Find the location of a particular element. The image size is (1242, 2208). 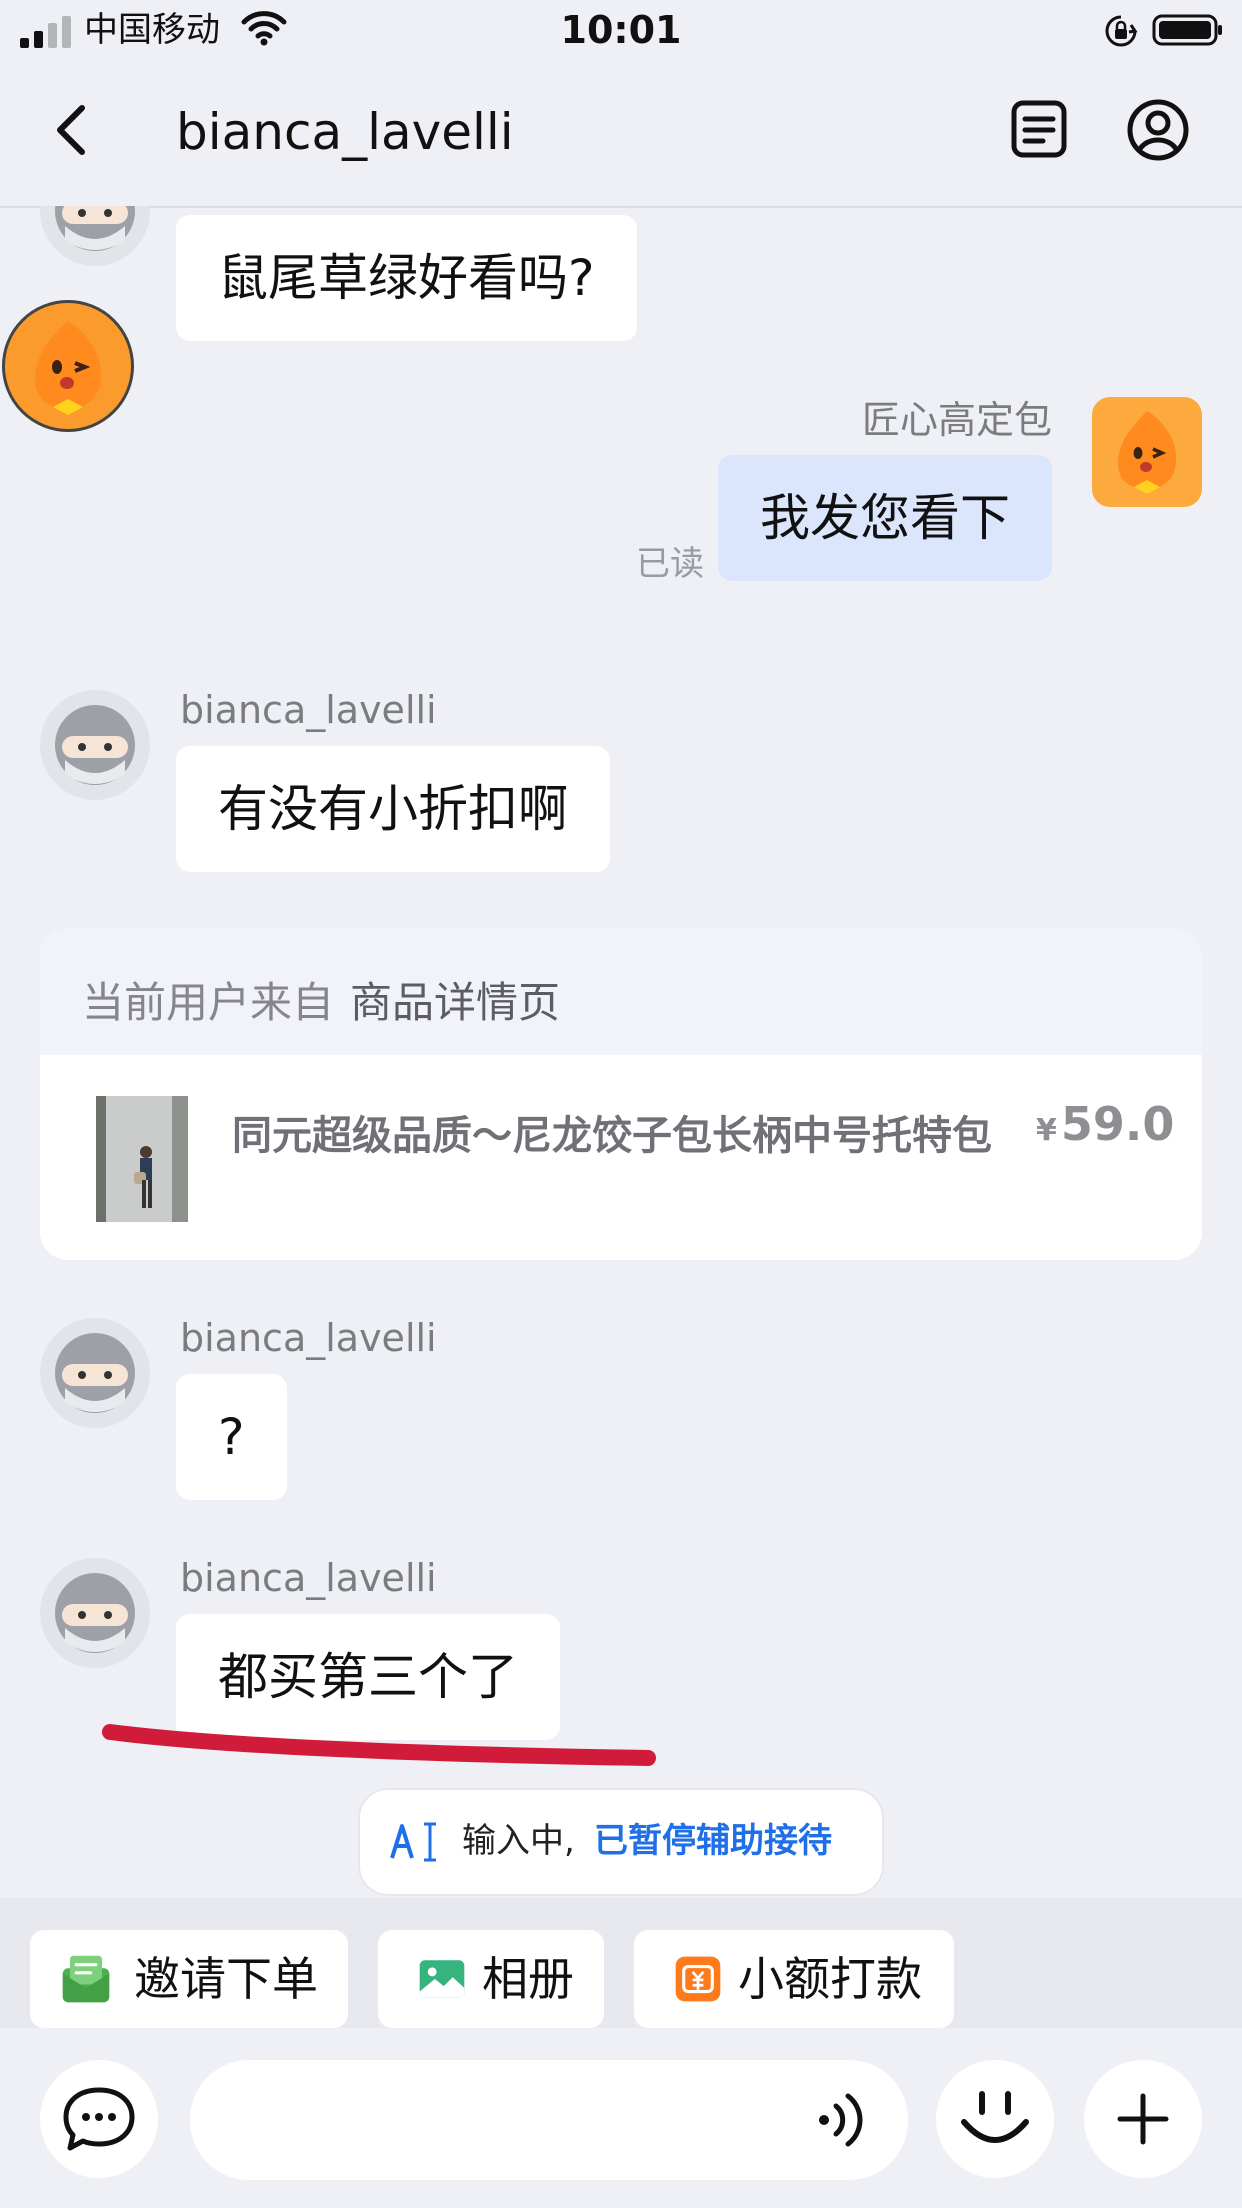

self-avatar is located at coordinates (1147, 452).